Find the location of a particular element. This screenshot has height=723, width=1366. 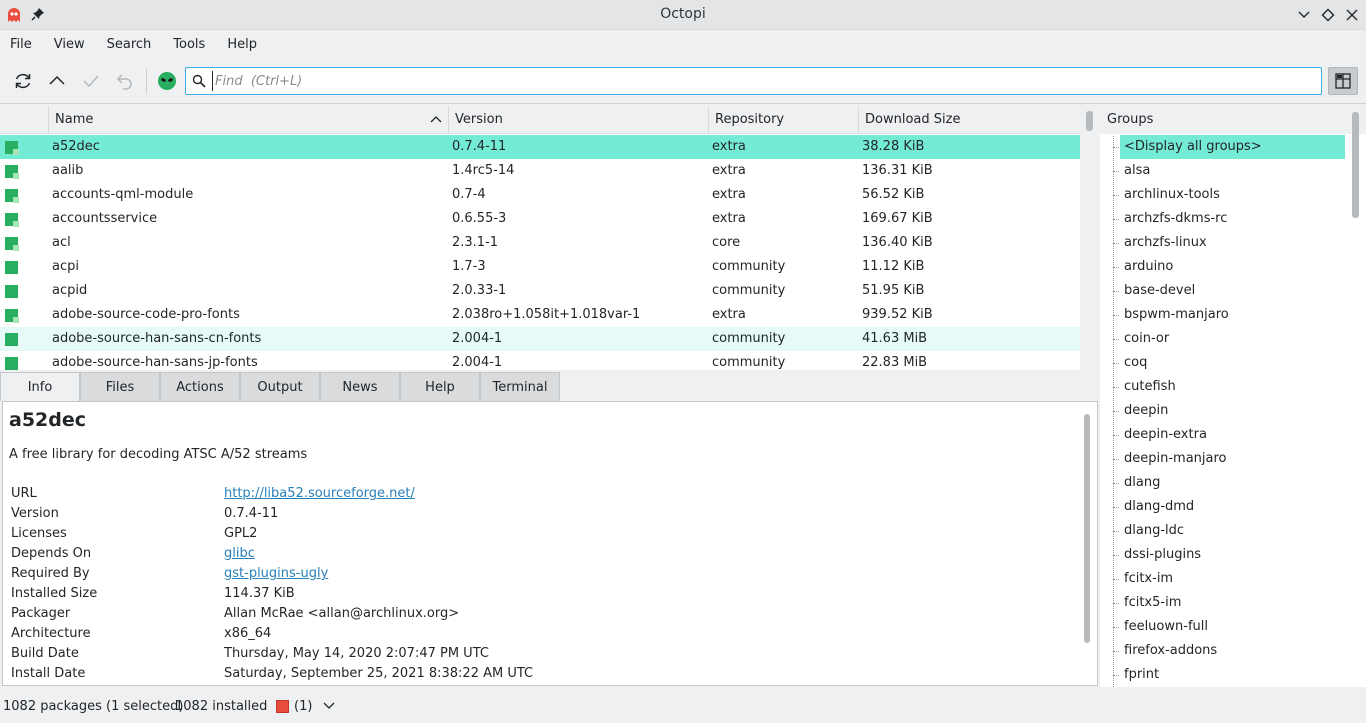

property-value: GPL2 is located at coordinates (241, 533).